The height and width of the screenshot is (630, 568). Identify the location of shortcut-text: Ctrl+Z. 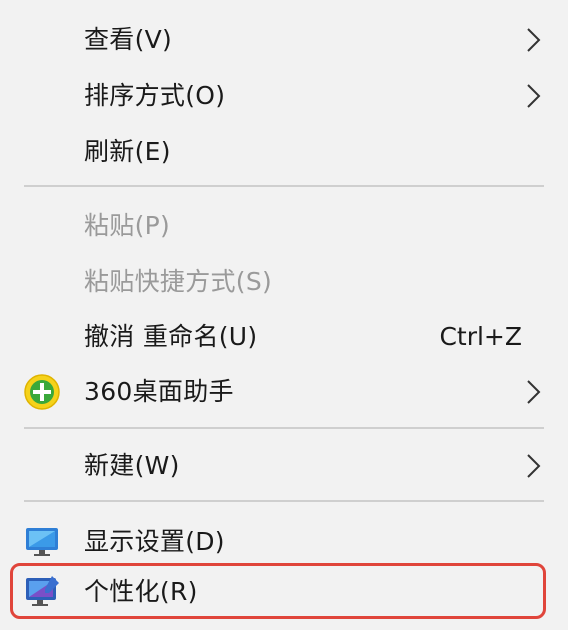
(480, 336).